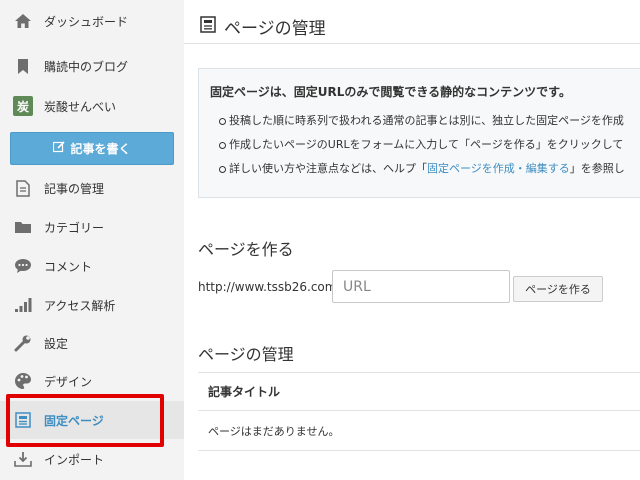 The width and height of the screenshot is (640, 480). Describe the element at coordinates (558, 289) in the screenshot. I see `create-page-button: ページを作る` at that location.